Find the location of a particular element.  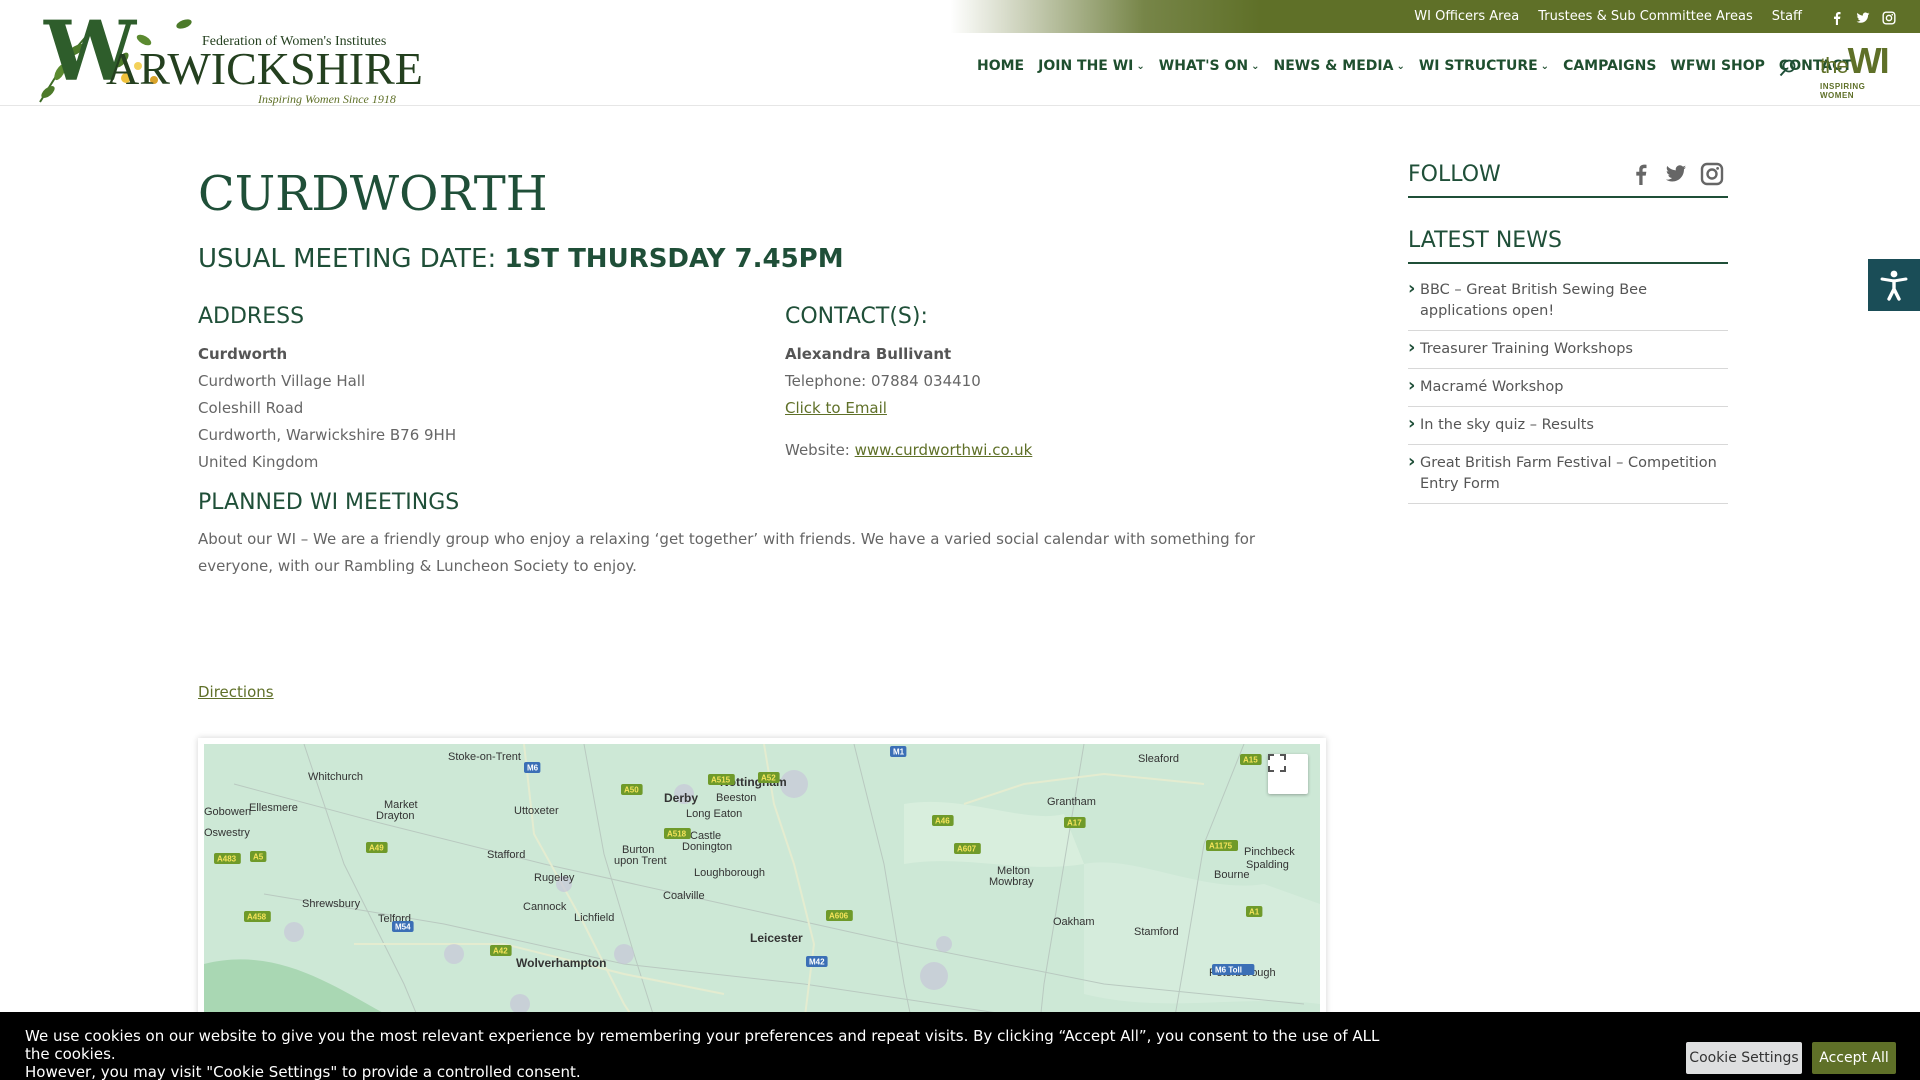

staff-link: Staff is located at coordinates (1787, 16).